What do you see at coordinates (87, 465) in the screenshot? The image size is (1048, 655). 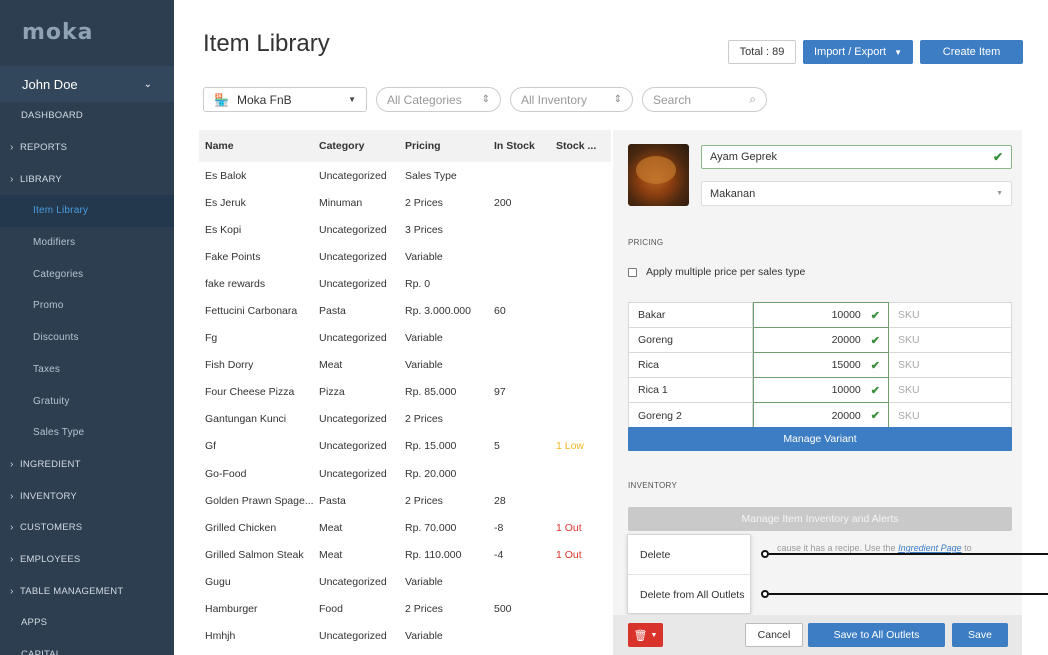 I see `sidebar-item-ingredient: › INGREDIENT` at bounding box center [87, 465].